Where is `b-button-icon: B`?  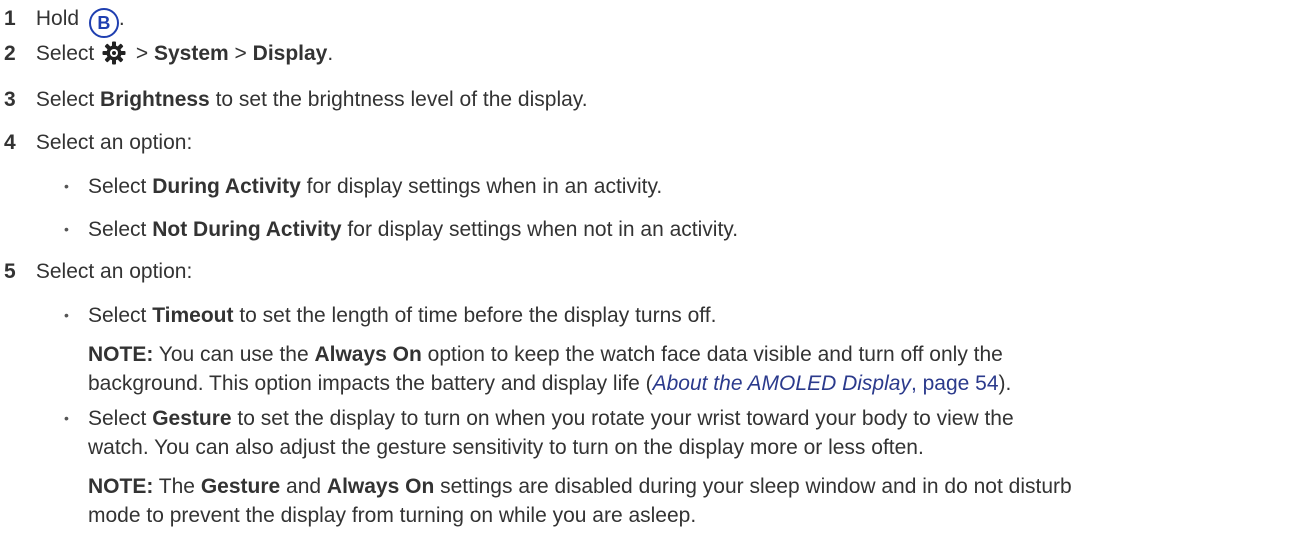
b-button-icon: B is located at coordinates (103, 23).